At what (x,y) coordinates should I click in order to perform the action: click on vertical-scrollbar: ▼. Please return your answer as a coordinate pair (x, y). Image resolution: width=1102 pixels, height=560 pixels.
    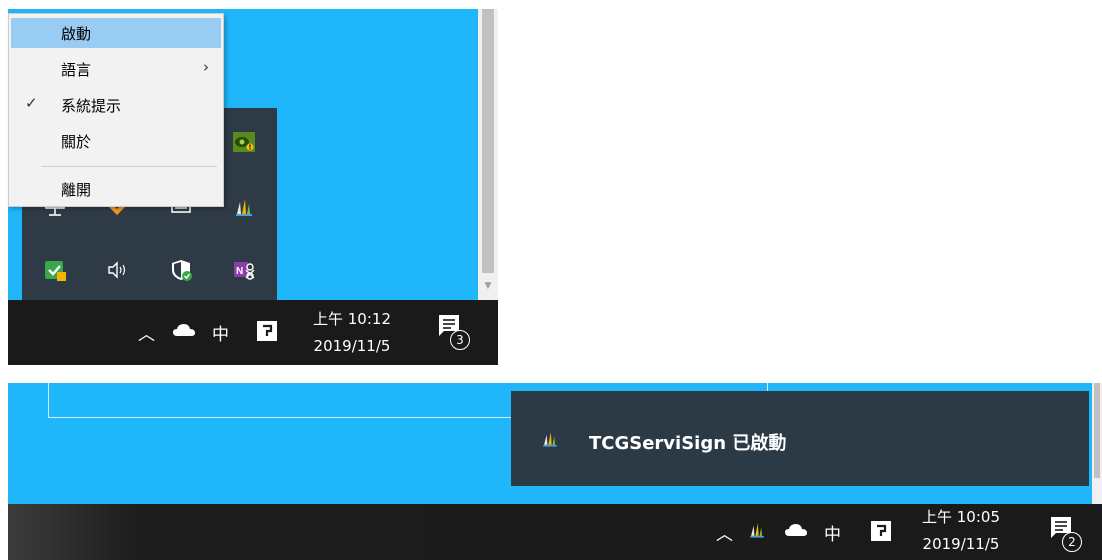
    Looking at the image, I should click on (488, 154).